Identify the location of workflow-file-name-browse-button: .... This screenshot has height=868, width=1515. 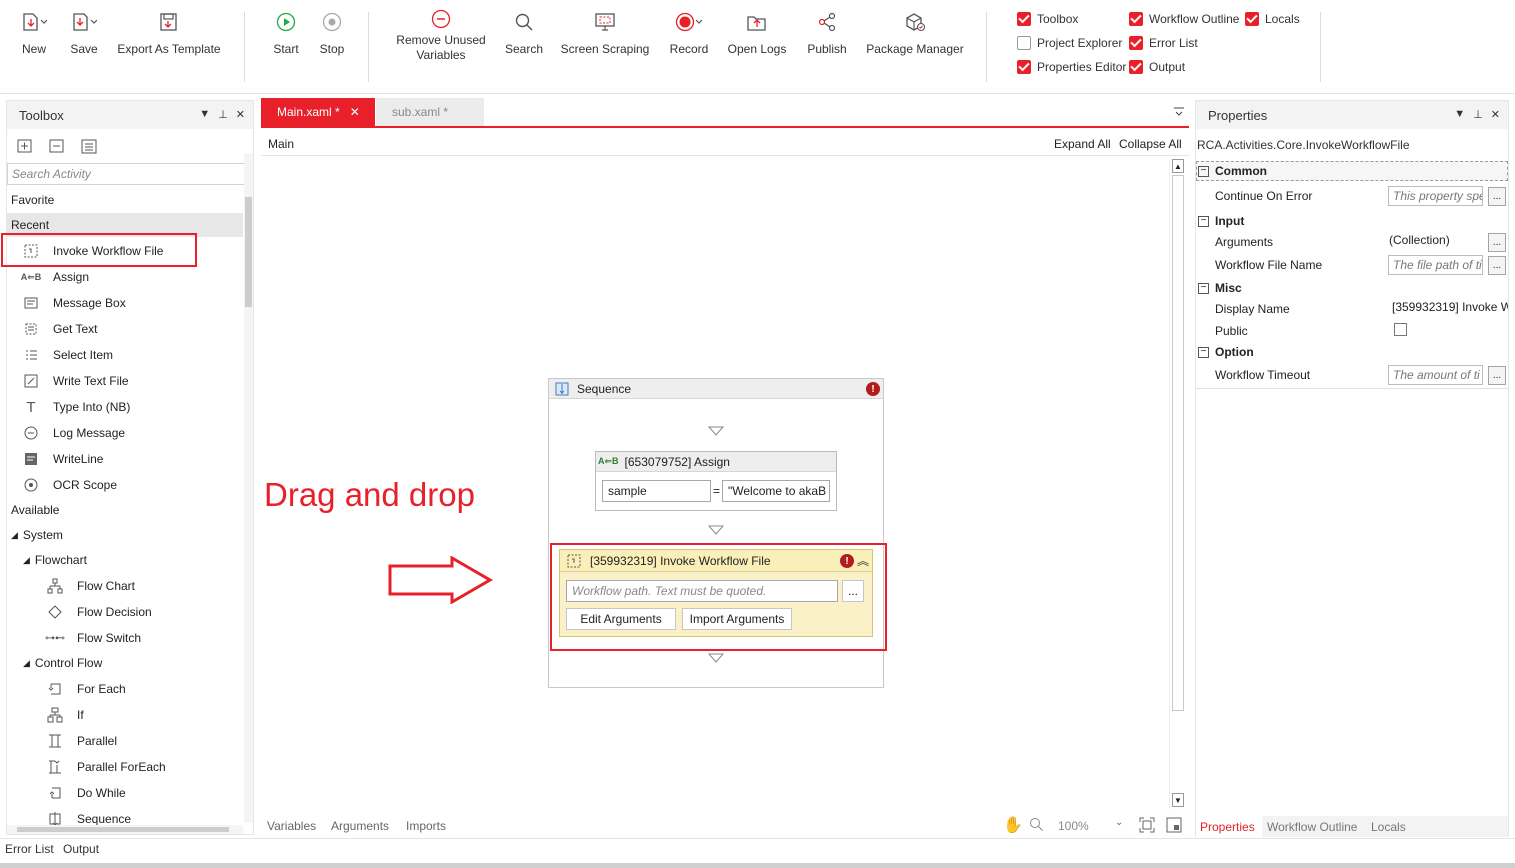
(1497, 265).